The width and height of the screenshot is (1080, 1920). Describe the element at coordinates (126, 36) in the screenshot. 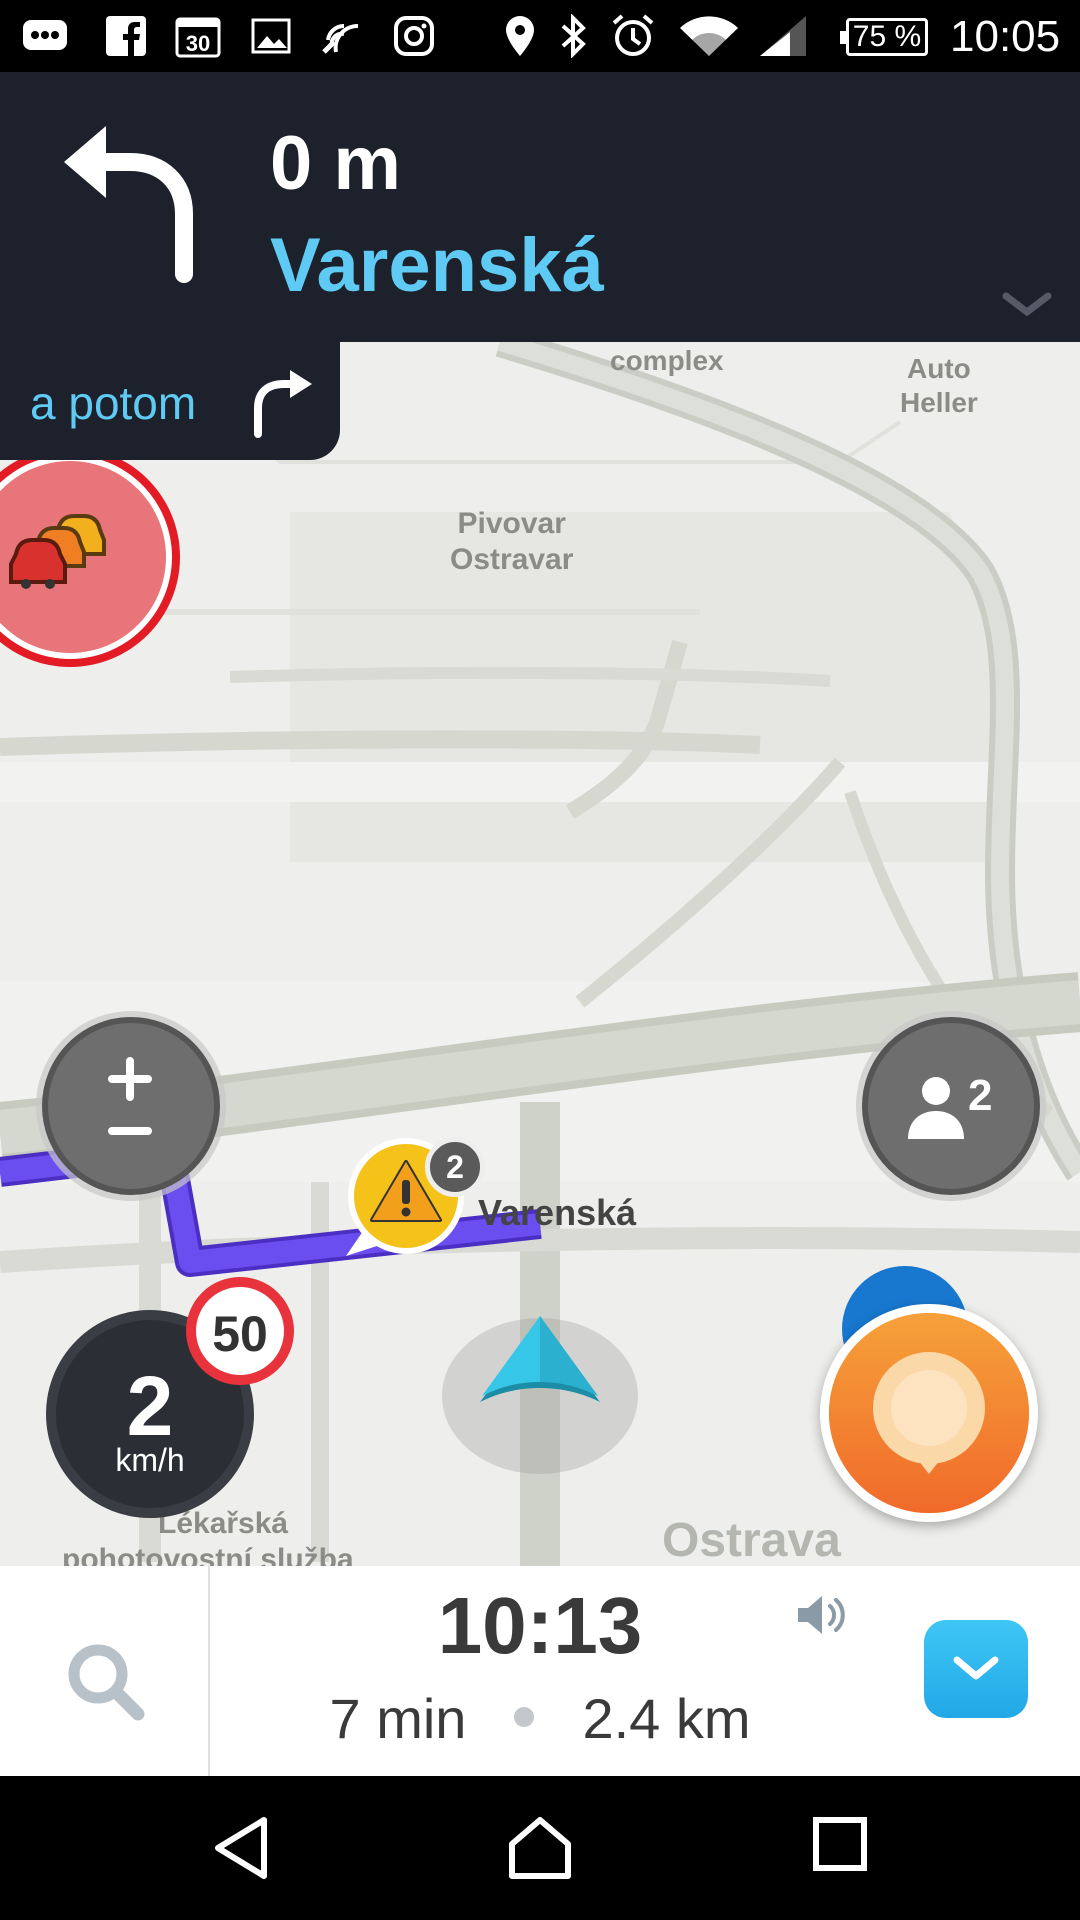

I see `facebook-icon` at that location.